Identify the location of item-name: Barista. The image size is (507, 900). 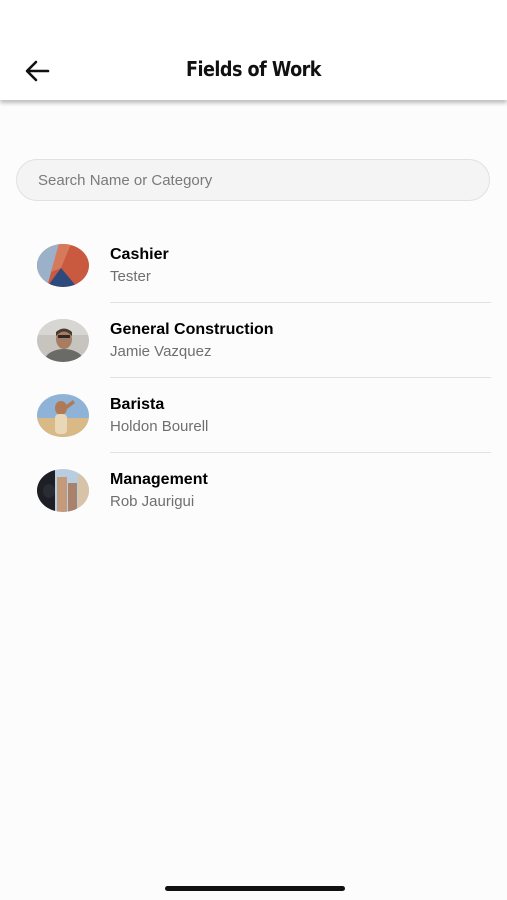
(137, 404).